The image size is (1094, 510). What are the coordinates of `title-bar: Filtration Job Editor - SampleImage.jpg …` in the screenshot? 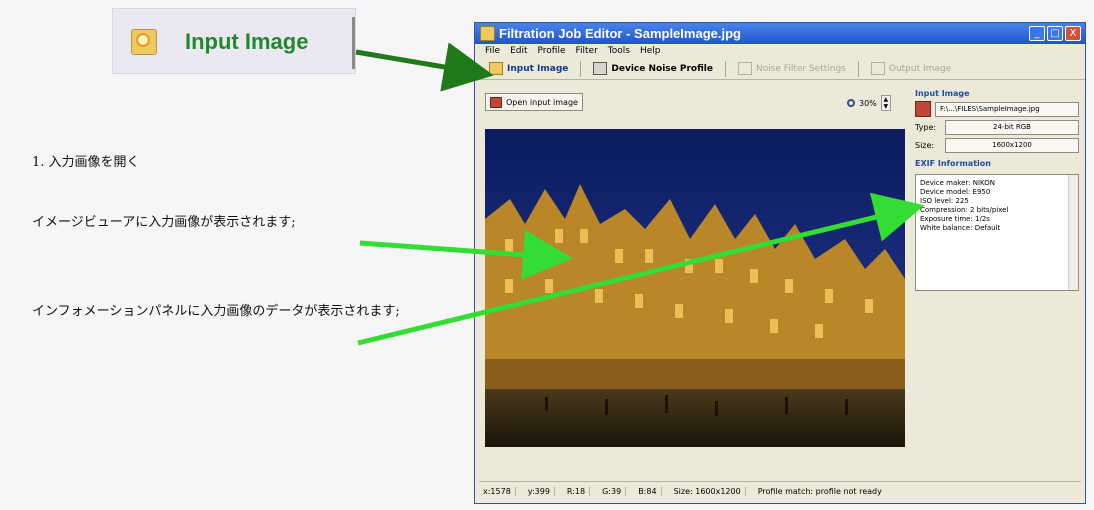 It's located at (780, 33).